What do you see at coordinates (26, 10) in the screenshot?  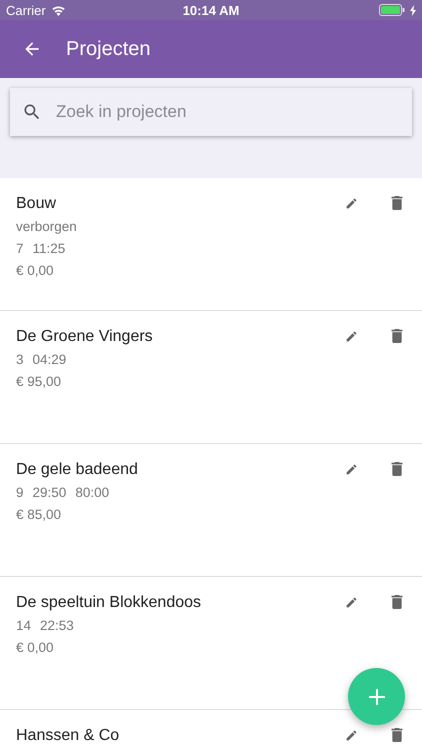 I see `carrier-label: Carrier` at bounding box center [26, 10].